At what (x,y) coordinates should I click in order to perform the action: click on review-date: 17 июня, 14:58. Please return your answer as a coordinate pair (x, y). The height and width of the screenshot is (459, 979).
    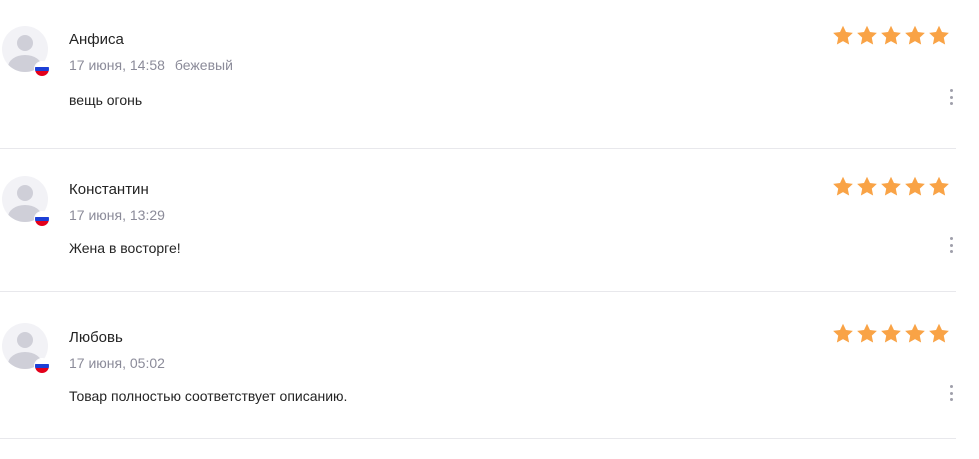
    Looking at the image, I should click on (117, 65).